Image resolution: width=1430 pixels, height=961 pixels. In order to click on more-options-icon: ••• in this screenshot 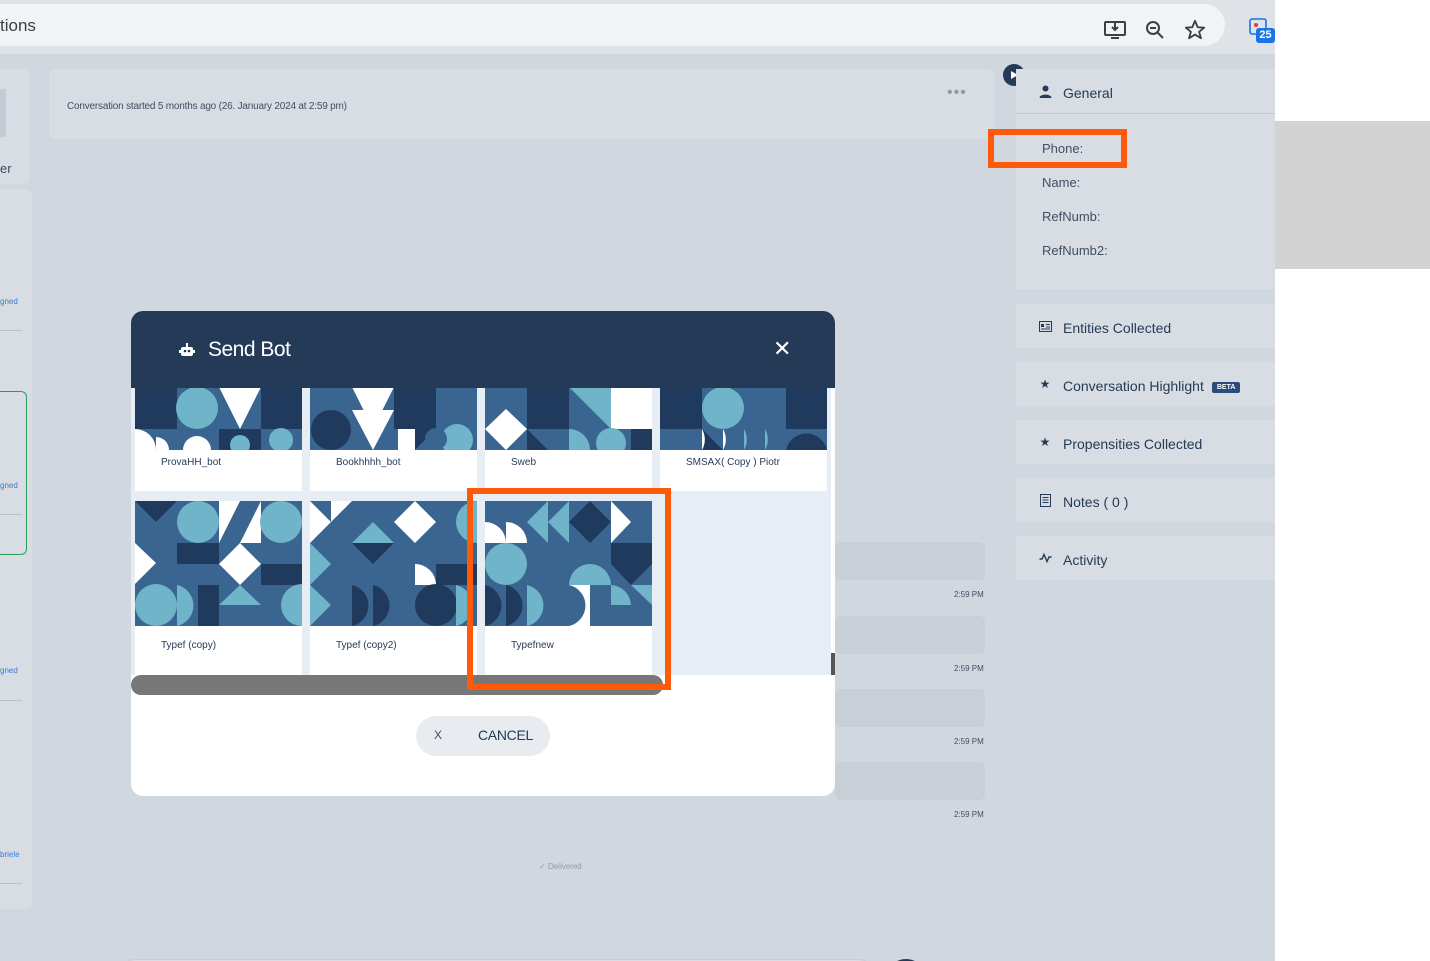, I will do `click(958, 93)`.